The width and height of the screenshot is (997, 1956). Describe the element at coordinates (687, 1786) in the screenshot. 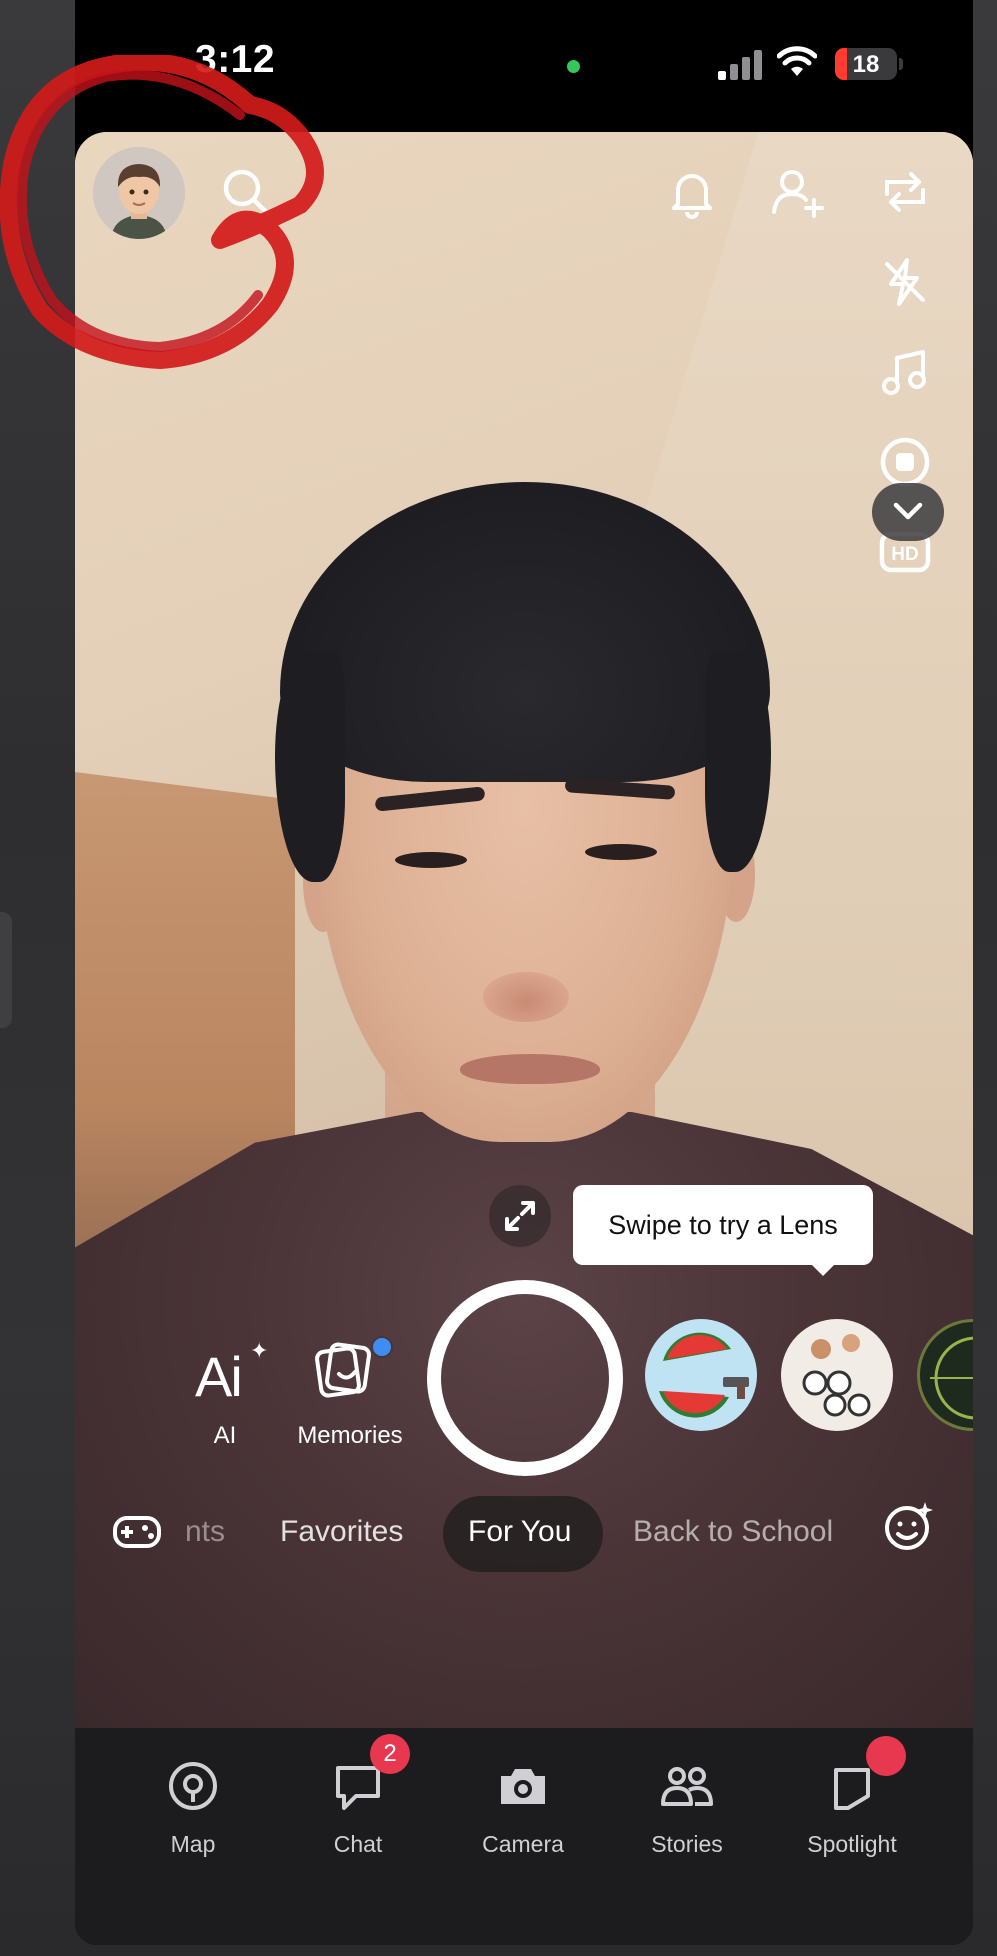

I see `stories-icon` at that location.